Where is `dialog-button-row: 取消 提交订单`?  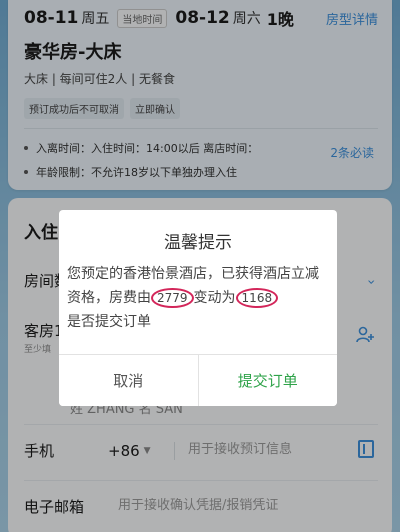 dialog-button-row: 取消 提交订单 is located at coordinates (198, 380).